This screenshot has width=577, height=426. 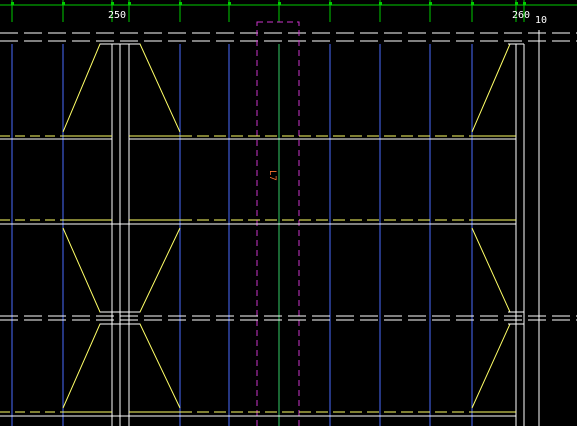 What do you see at coordinates (493, 226) in the screenshot?
I see `right-diagonal-braces` at bounding box center [493, 226].